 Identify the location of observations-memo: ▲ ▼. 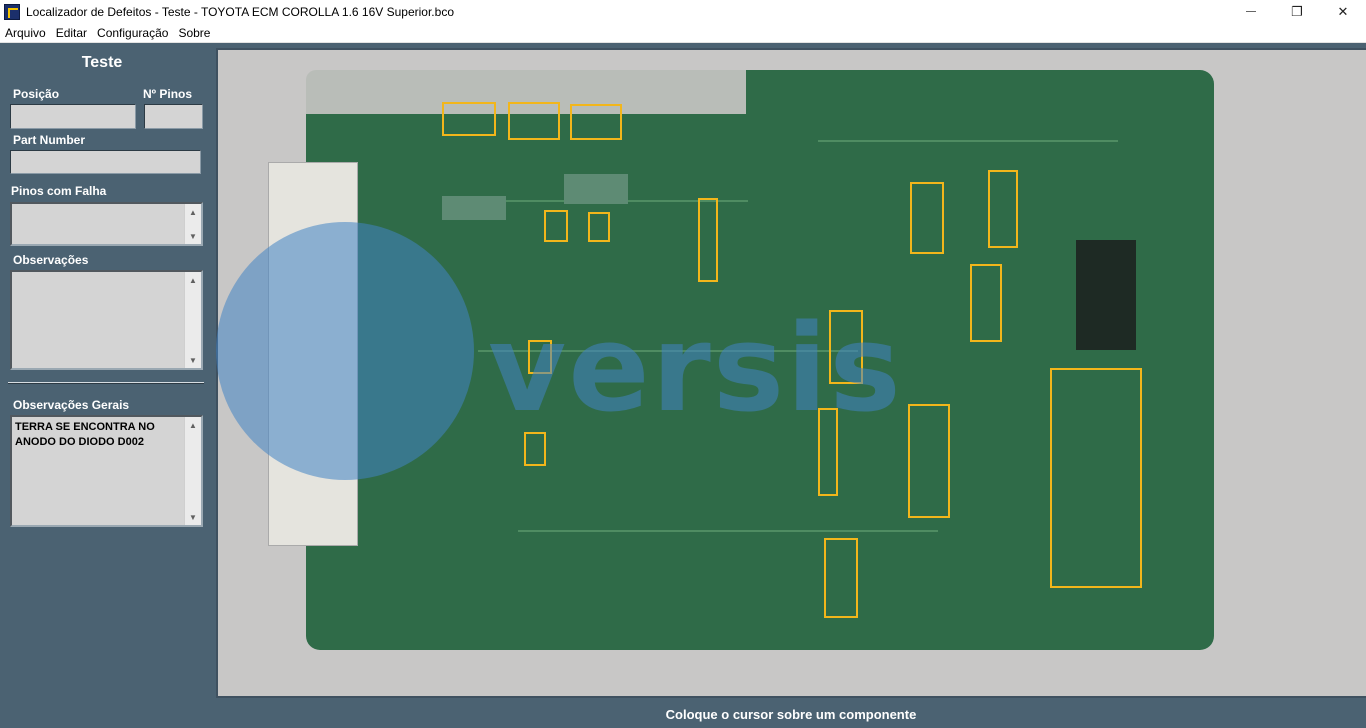
(106, 320).